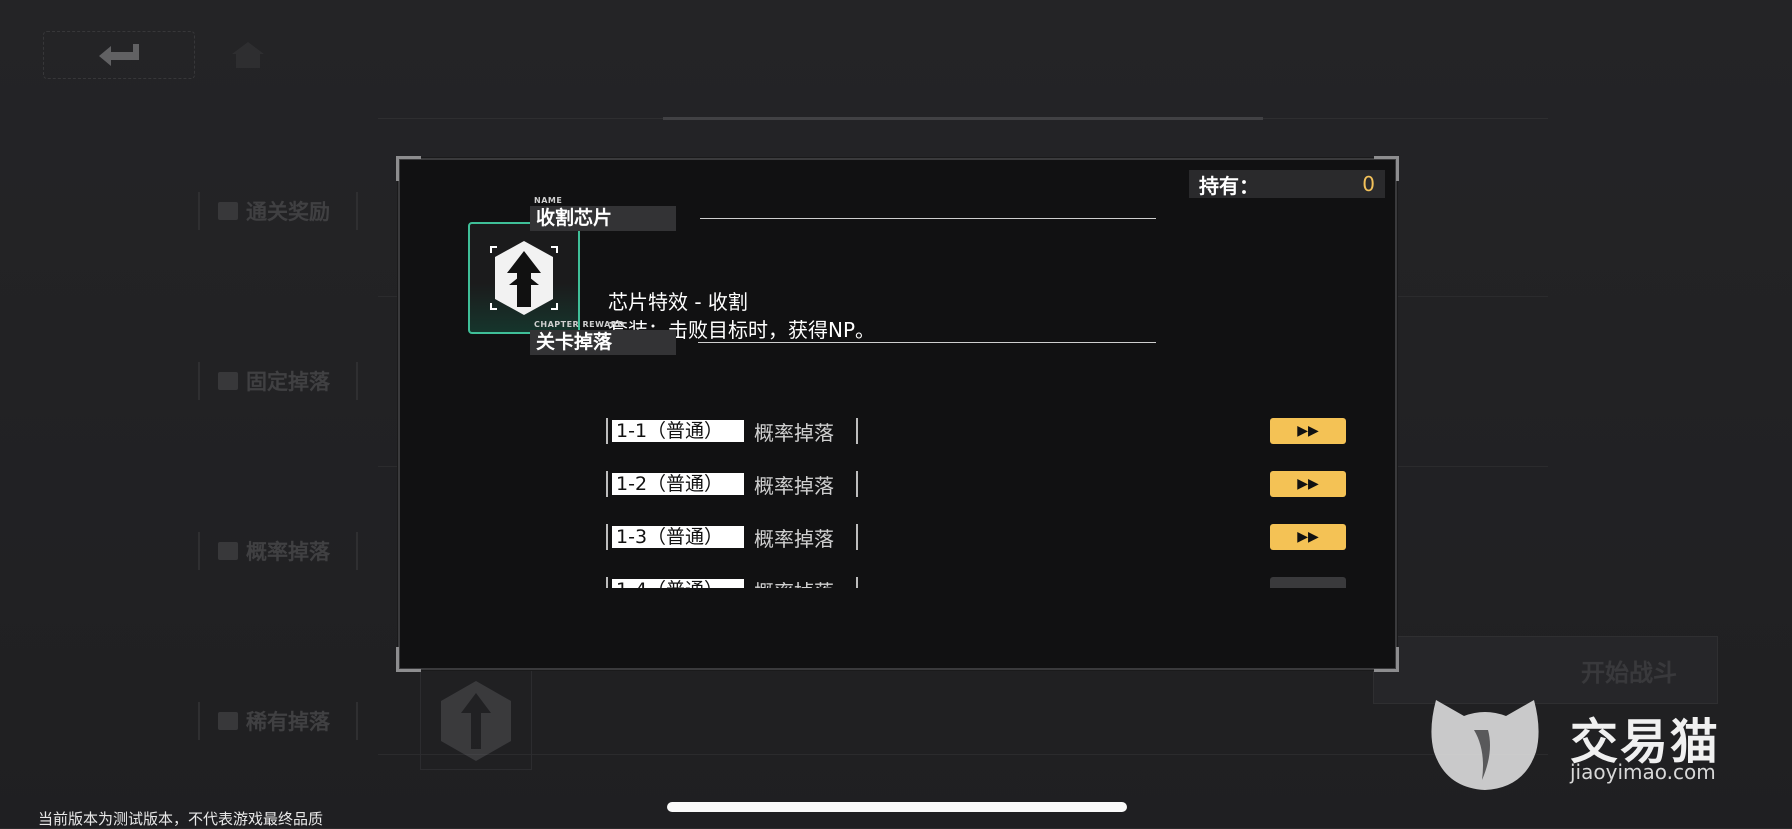 The height and width of the screenshot is (829, 1792). I want to click on chapter-title: 关卡掉落, so click(603, 342).